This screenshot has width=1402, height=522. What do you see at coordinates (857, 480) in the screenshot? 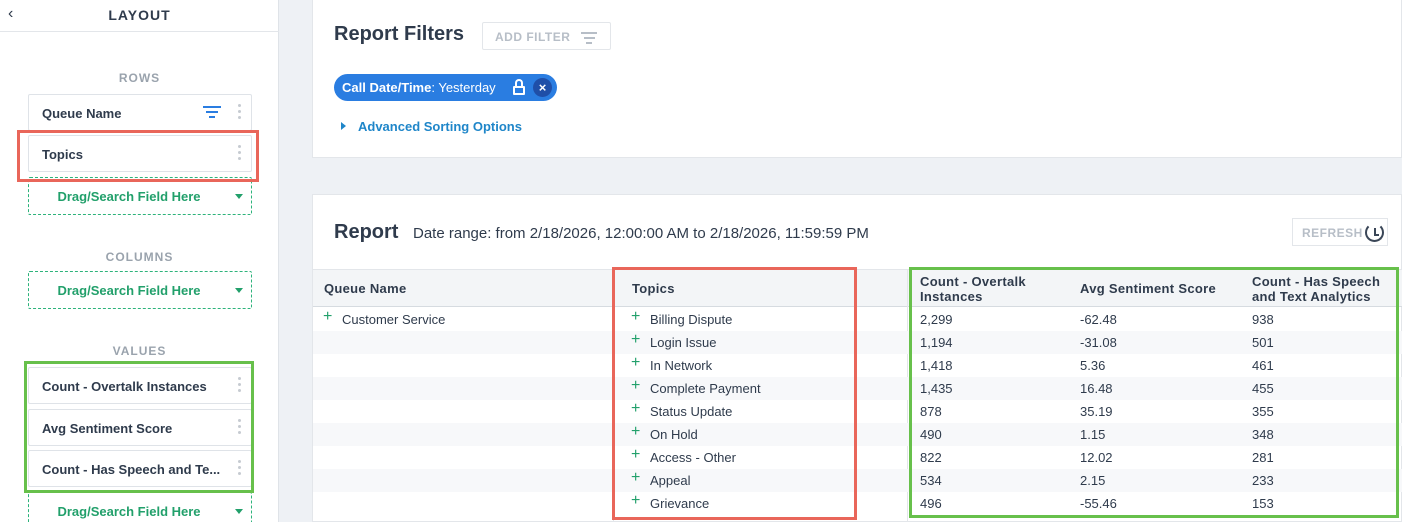
I see `table-row: + Appeal 534 2.15 233` at bounding box center [857, 480].